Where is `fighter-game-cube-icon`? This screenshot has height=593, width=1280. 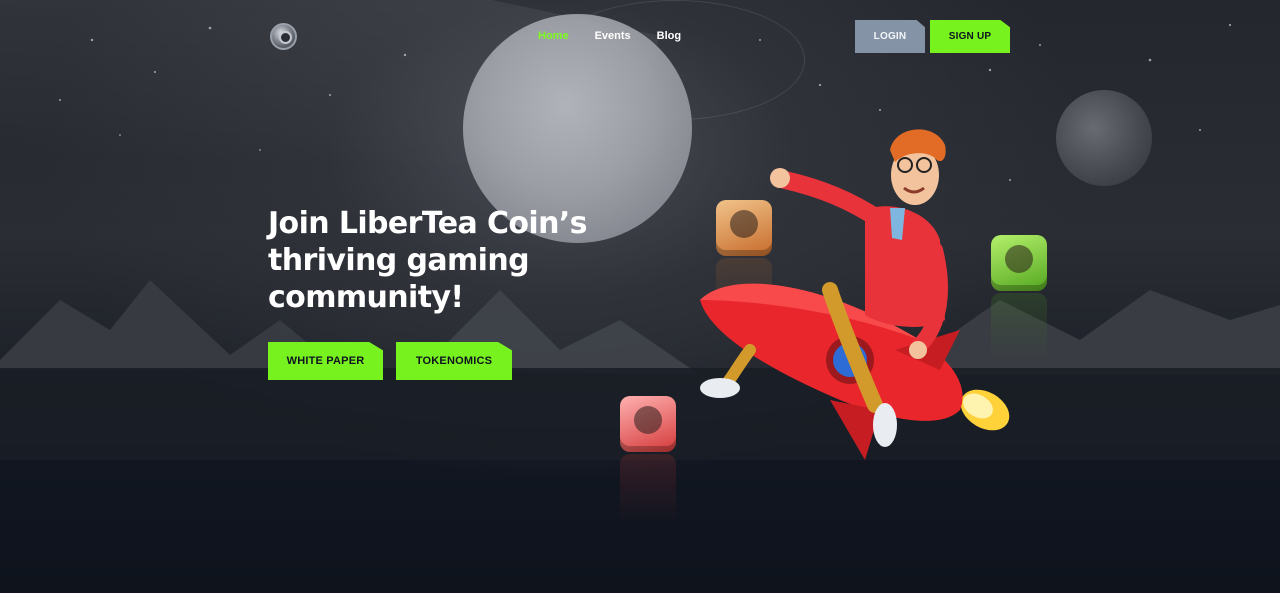
fighter-game-cube-icon is located at coordinates (648, 424).